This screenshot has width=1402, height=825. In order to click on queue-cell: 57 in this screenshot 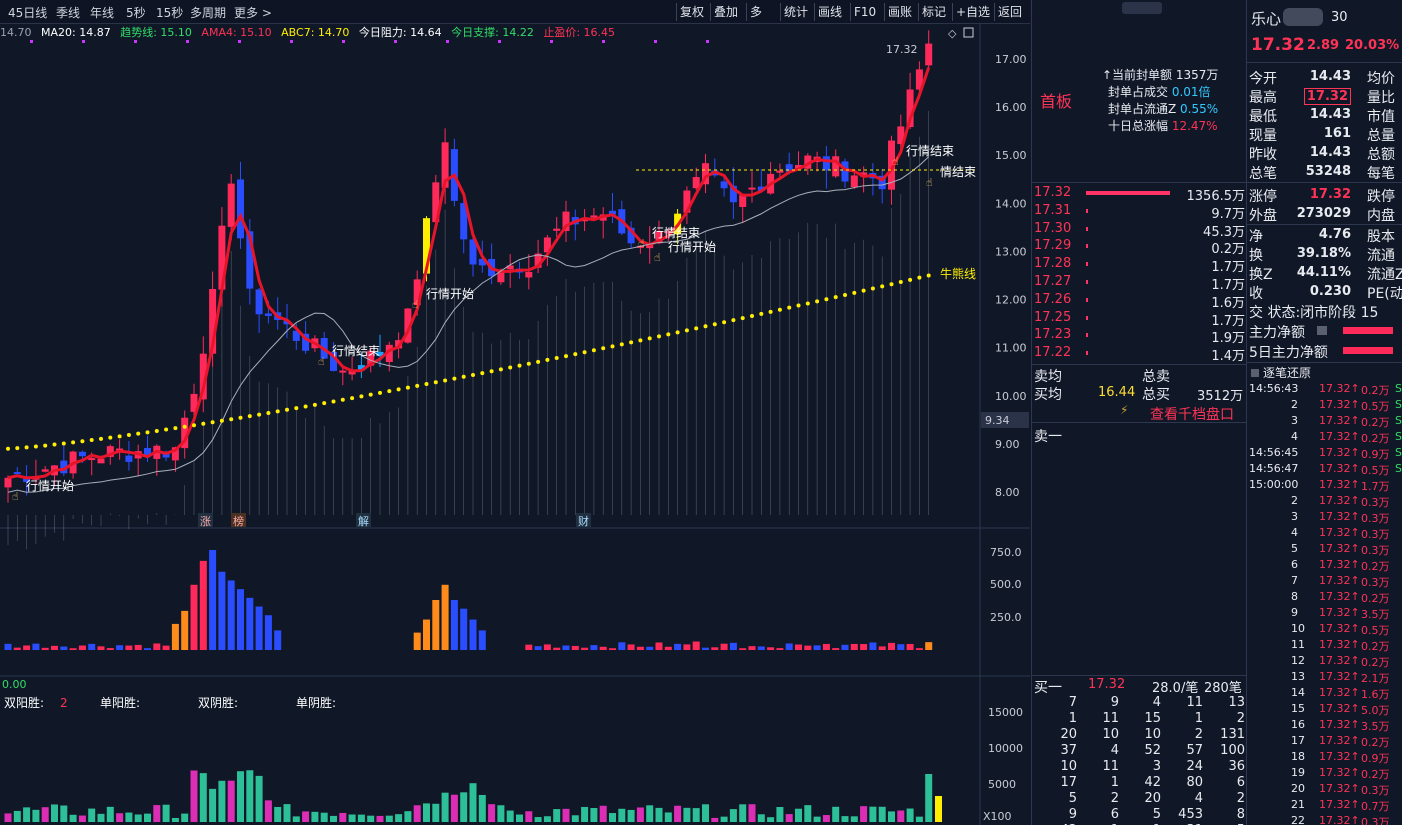, I will do `click(1194, 750)`.